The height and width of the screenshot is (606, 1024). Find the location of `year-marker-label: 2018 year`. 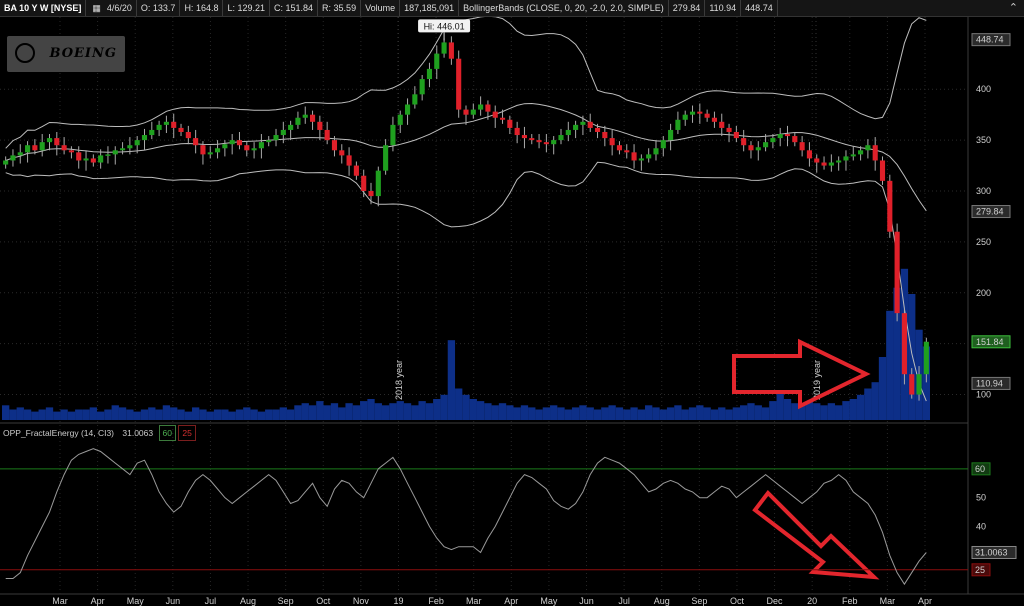

year-marker-label: 2018 year is located at coordinates (399, 380).